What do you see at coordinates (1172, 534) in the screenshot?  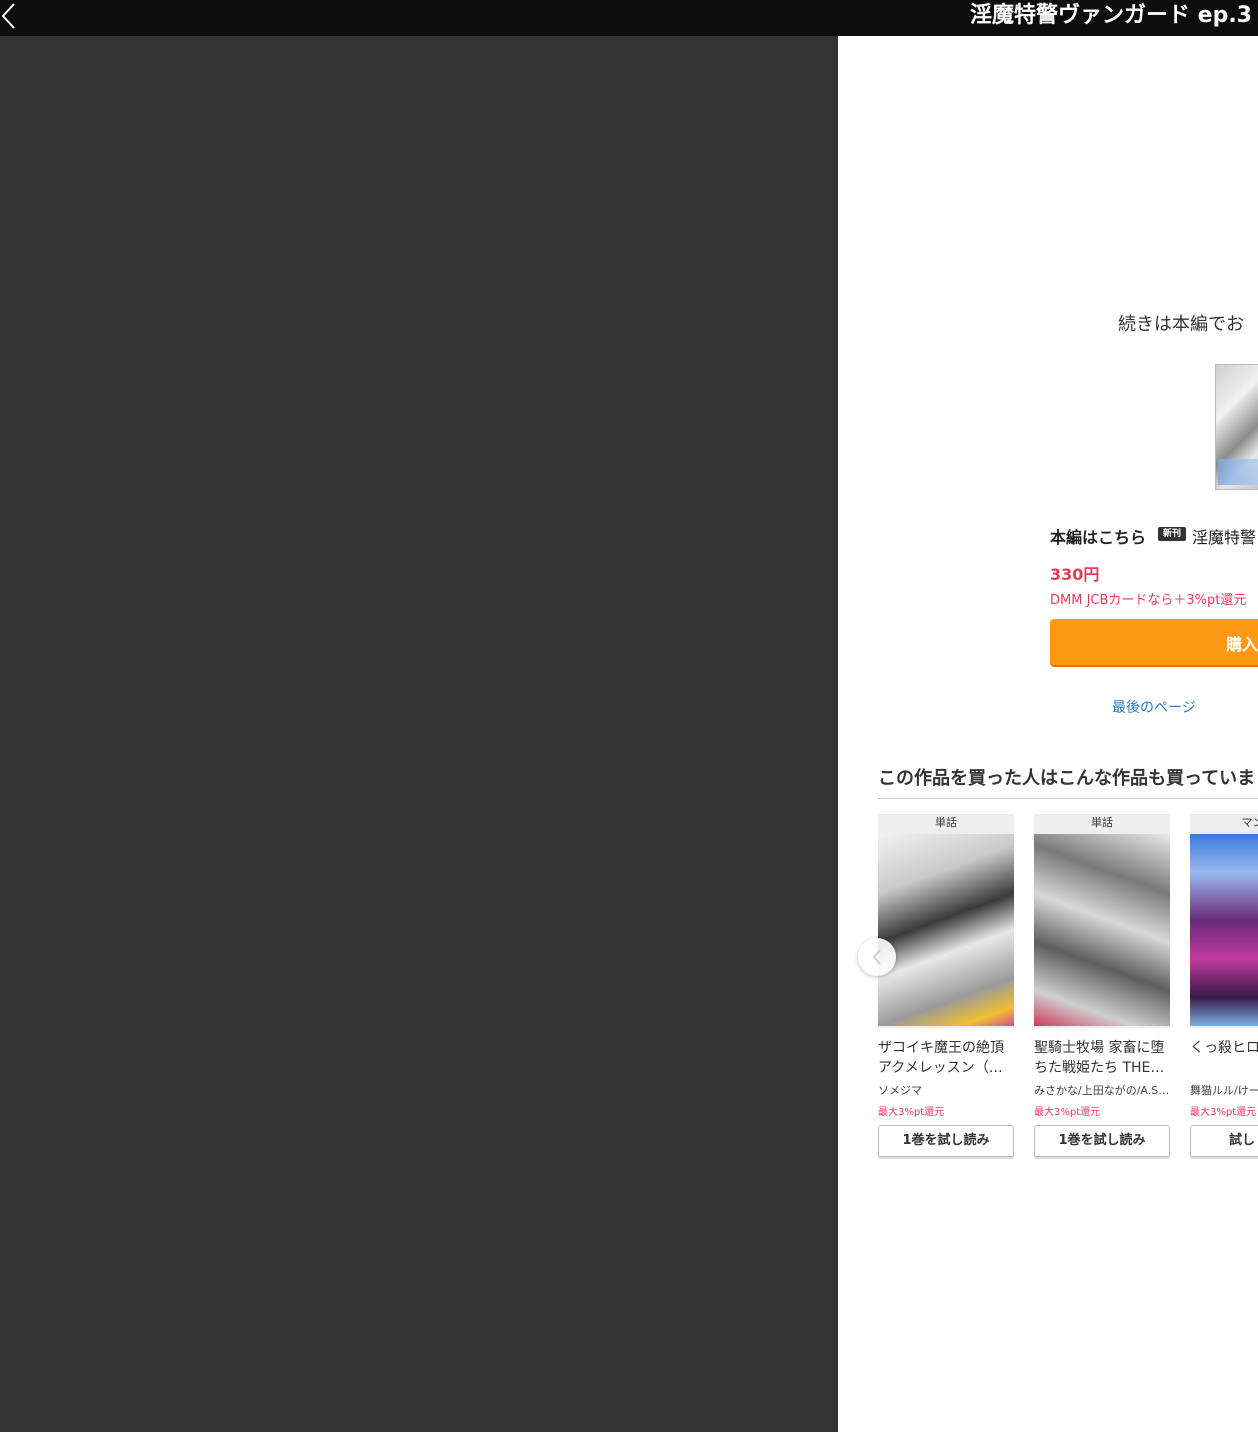 I see `new-release-badge: 新刊` at bounding box center [1172, 534].